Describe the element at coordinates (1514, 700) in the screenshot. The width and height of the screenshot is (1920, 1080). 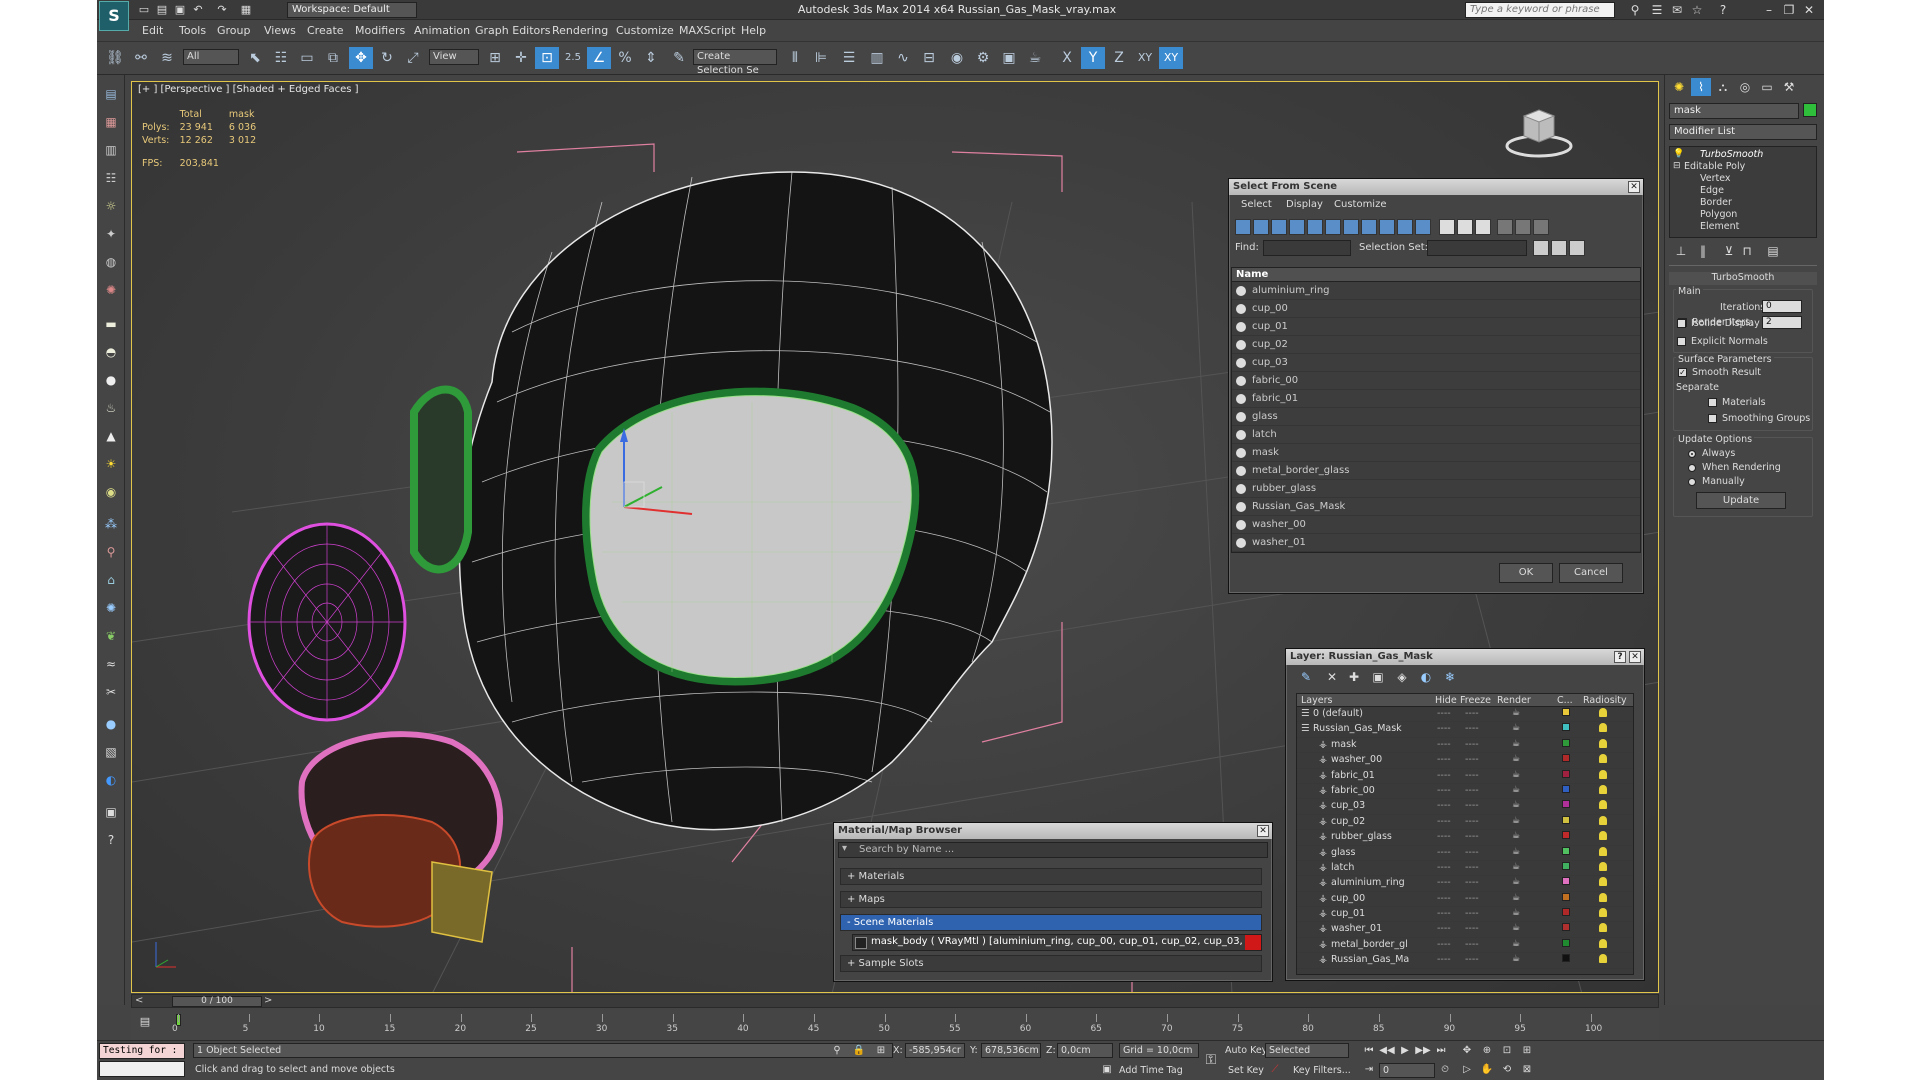
I see `render-column-header: Render` at that location.